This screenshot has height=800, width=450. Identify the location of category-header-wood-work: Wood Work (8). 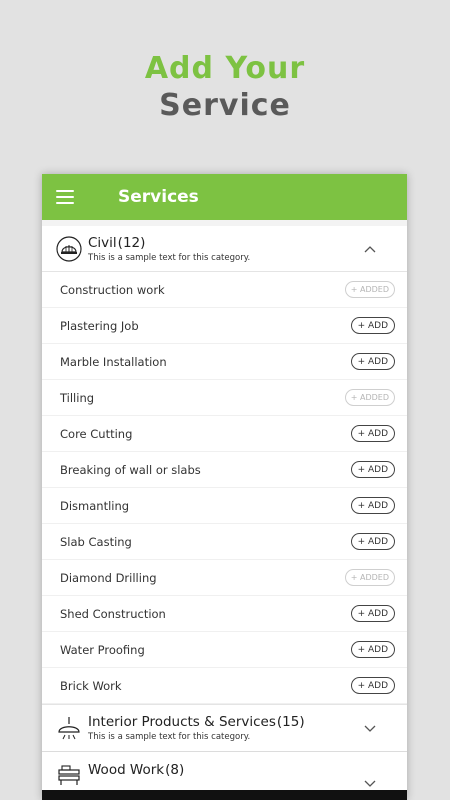
(224, 772).